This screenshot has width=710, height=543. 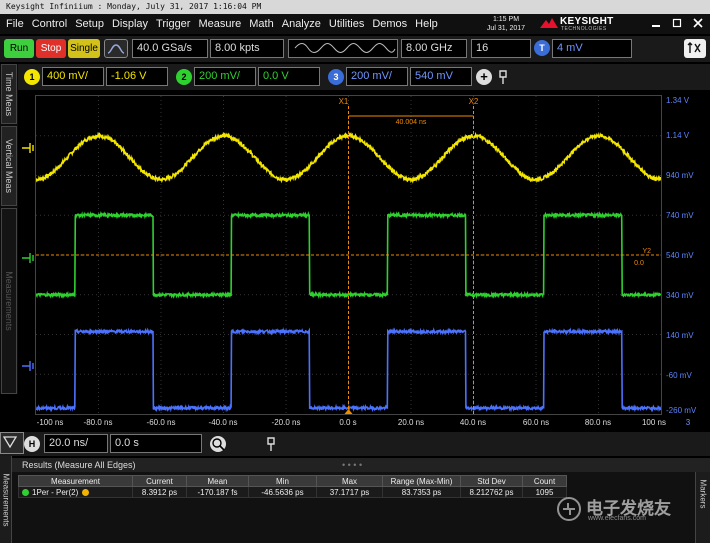 I want to click on time-label: -60.0 ns, so click(x=161, y=422).